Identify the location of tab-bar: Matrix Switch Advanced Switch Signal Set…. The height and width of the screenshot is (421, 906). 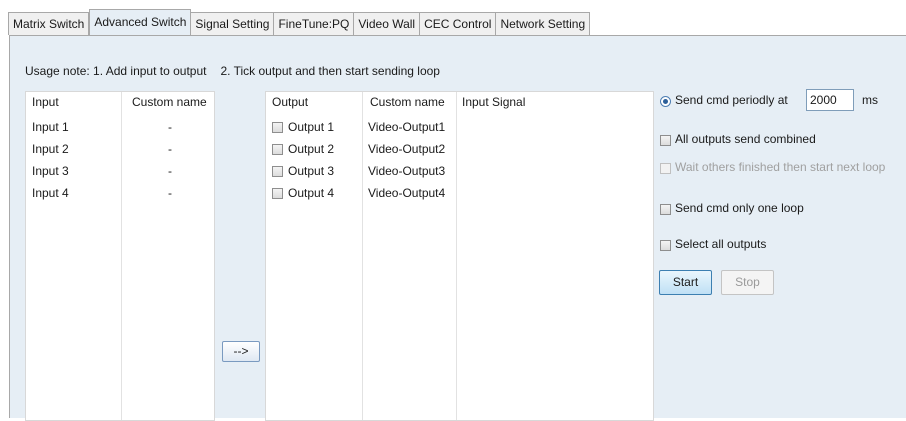
(453, 18).